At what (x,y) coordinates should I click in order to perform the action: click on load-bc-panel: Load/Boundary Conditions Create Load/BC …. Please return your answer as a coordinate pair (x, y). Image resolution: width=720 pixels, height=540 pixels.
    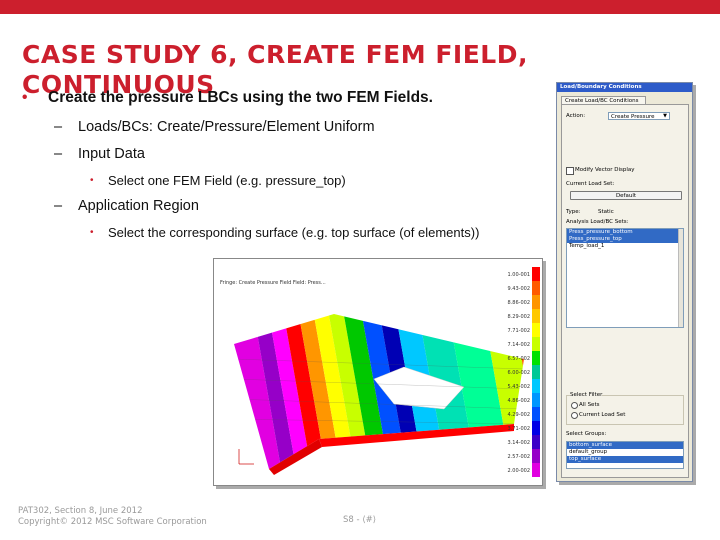
    Looking at the image, I should click on (624, 282).